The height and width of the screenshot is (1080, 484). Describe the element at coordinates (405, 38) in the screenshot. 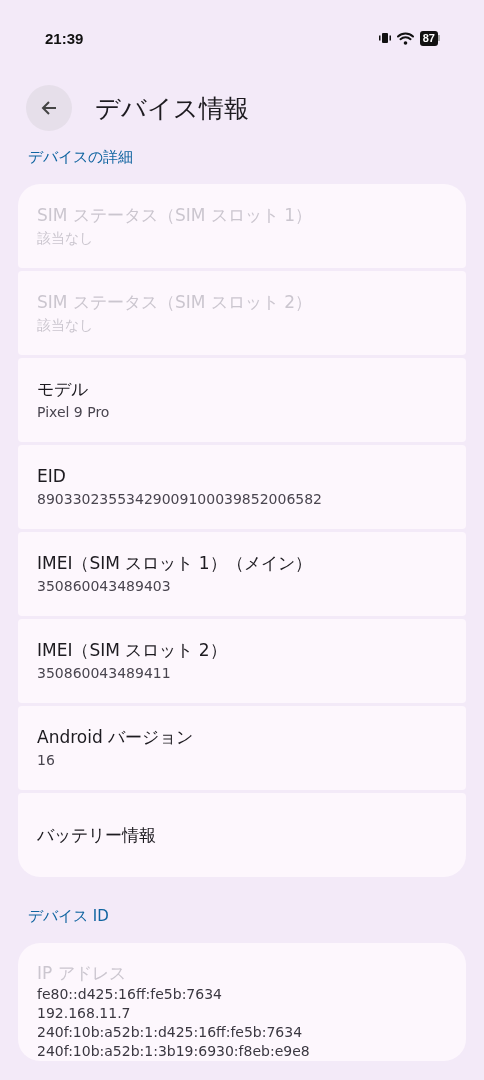

I see `wifi-icon` at that location.